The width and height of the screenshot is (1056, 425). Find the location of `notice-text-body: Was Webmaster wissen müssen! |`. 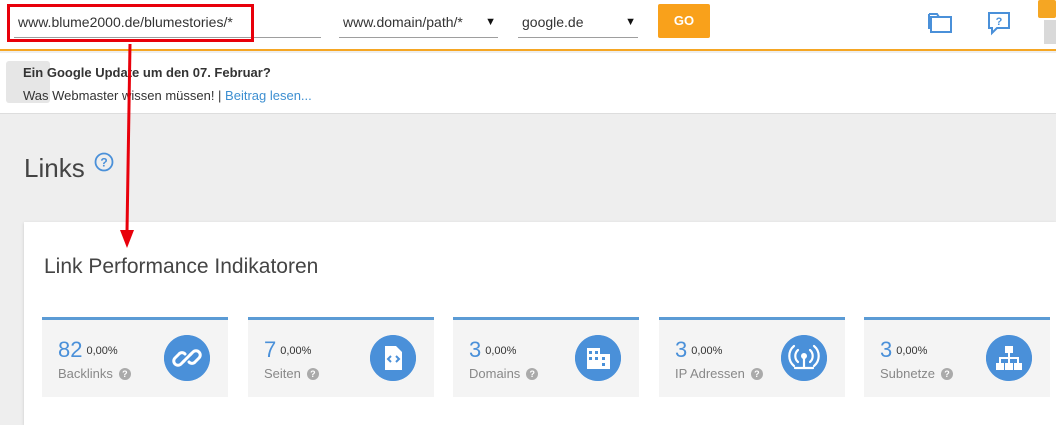

notice-text-body: Was Webmaster wissen müssen! | is located at coordinates (124, 95).